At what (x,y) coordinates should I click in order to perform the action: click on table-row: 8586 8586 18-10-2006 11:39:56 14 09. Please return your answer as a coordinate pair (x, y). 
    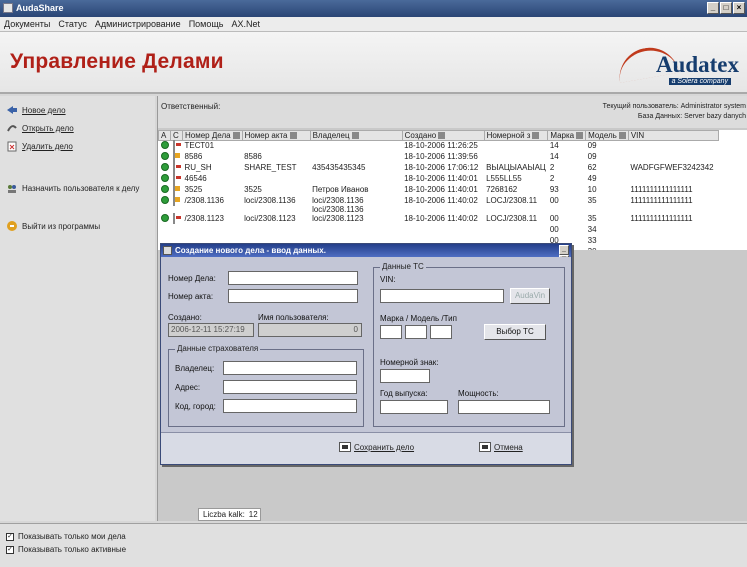
    Looking at the image, I should click on (439, 156).